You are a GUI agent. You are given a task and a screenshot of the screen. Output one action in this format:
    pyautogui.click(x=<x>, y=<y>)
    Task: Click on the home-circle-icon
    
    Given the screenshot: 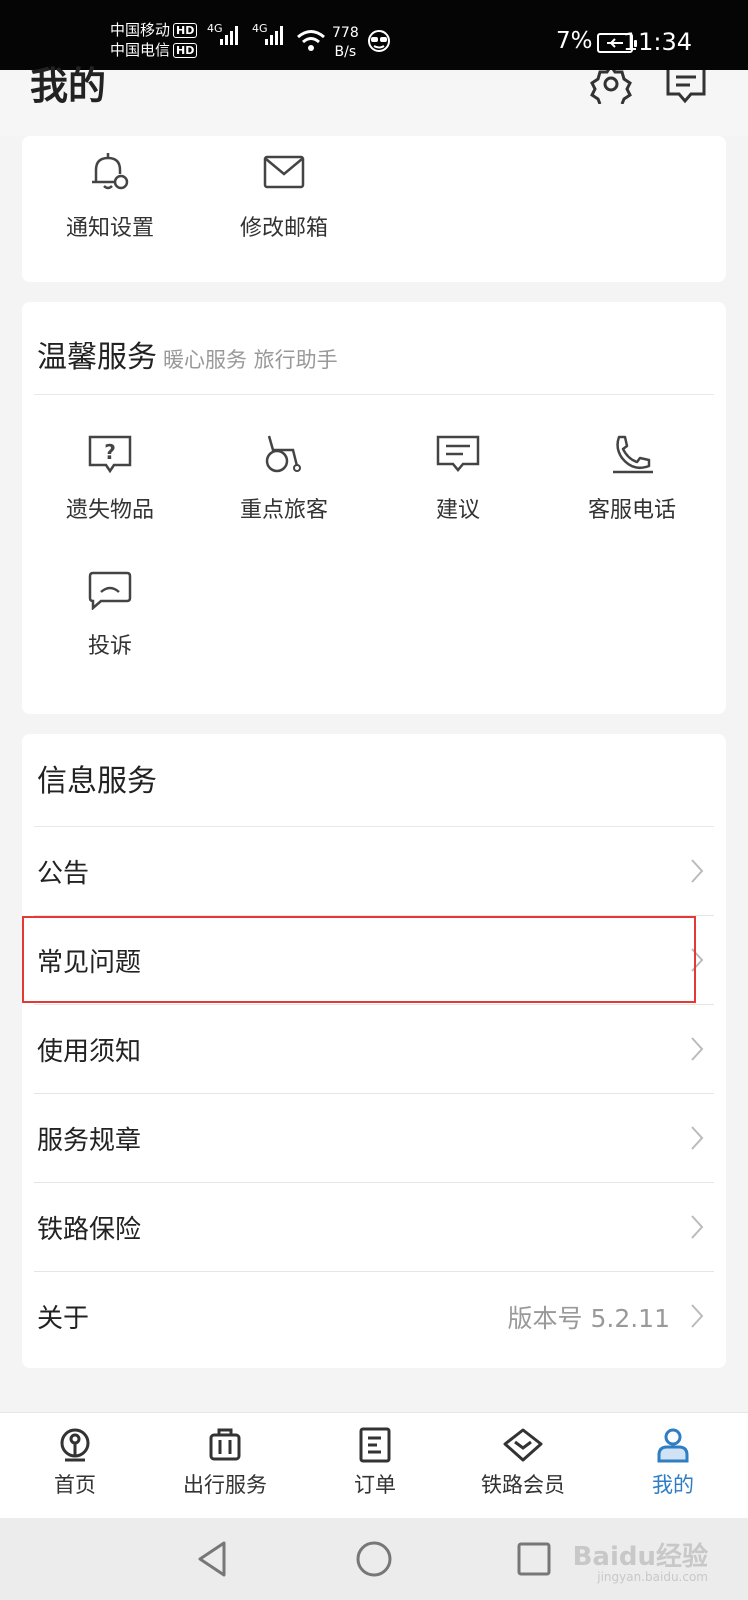 What is the action you would take?
    pyautogui.click(x=374, y=1559)
    